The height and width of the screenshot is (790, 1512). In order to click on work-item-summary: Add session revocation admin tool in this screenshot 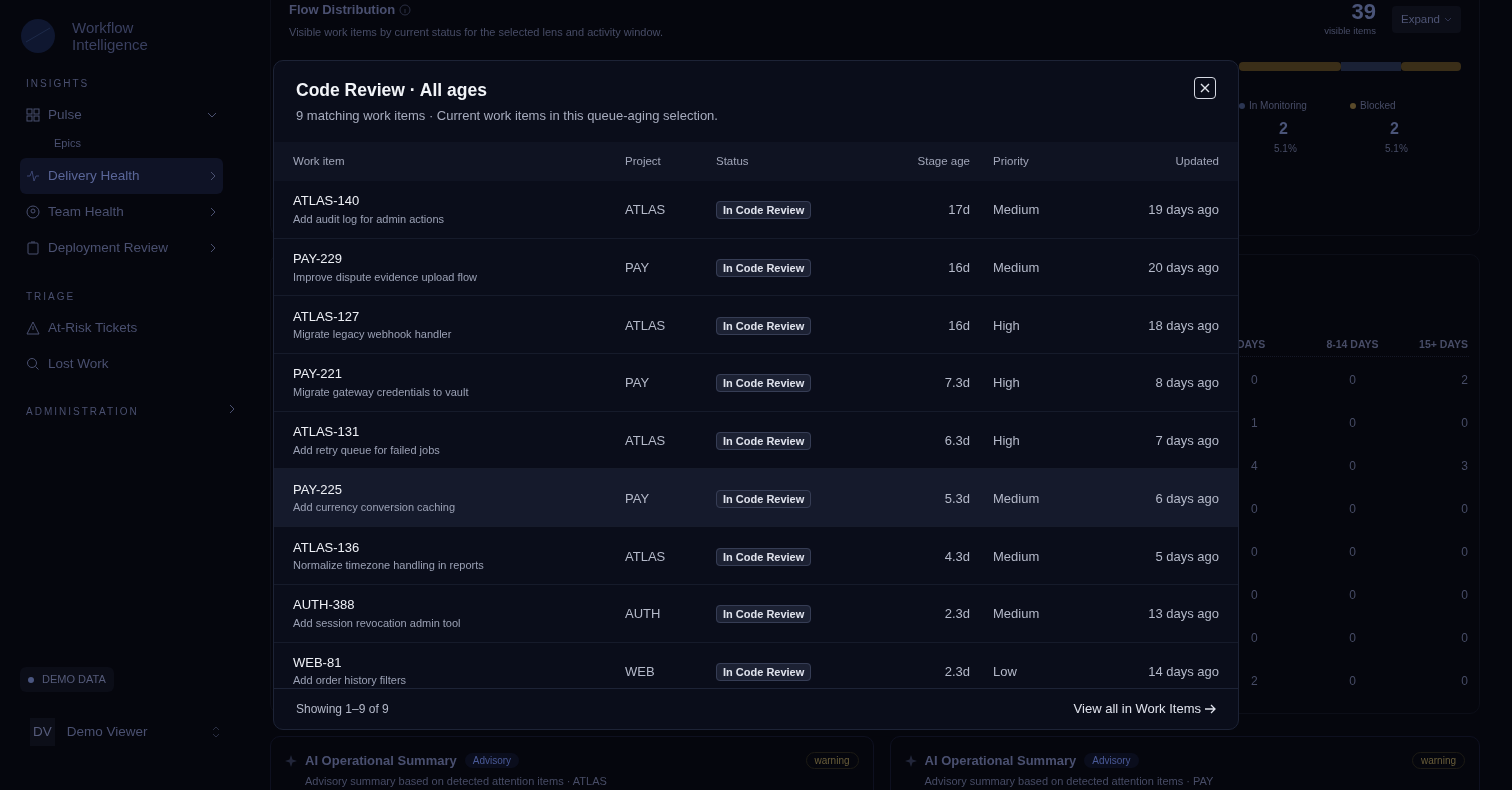, I will do `click(377, 623)`.